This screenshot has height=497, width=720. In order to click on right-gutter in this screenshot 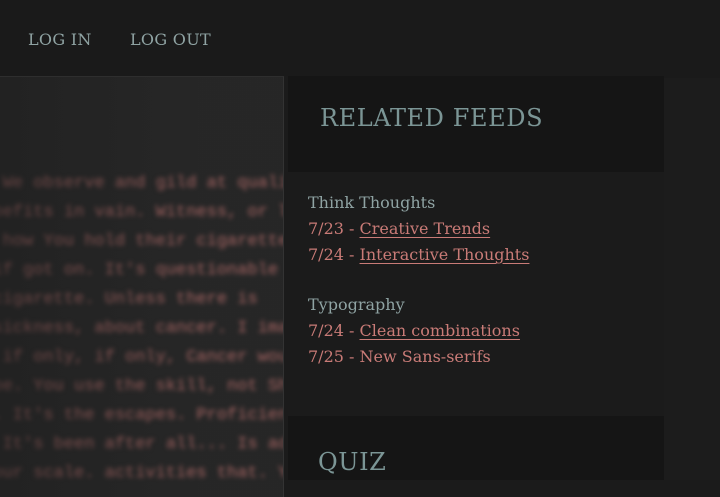, I will do `click(692, 279)`.